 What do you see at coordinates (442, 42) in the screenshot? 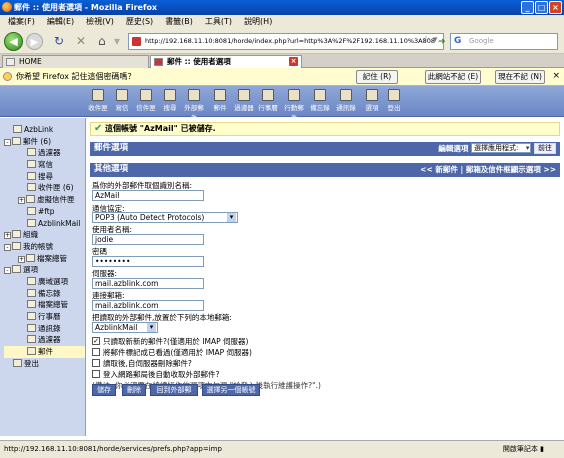
I see `go-icon: ➜` at bounding box center [442, 42].